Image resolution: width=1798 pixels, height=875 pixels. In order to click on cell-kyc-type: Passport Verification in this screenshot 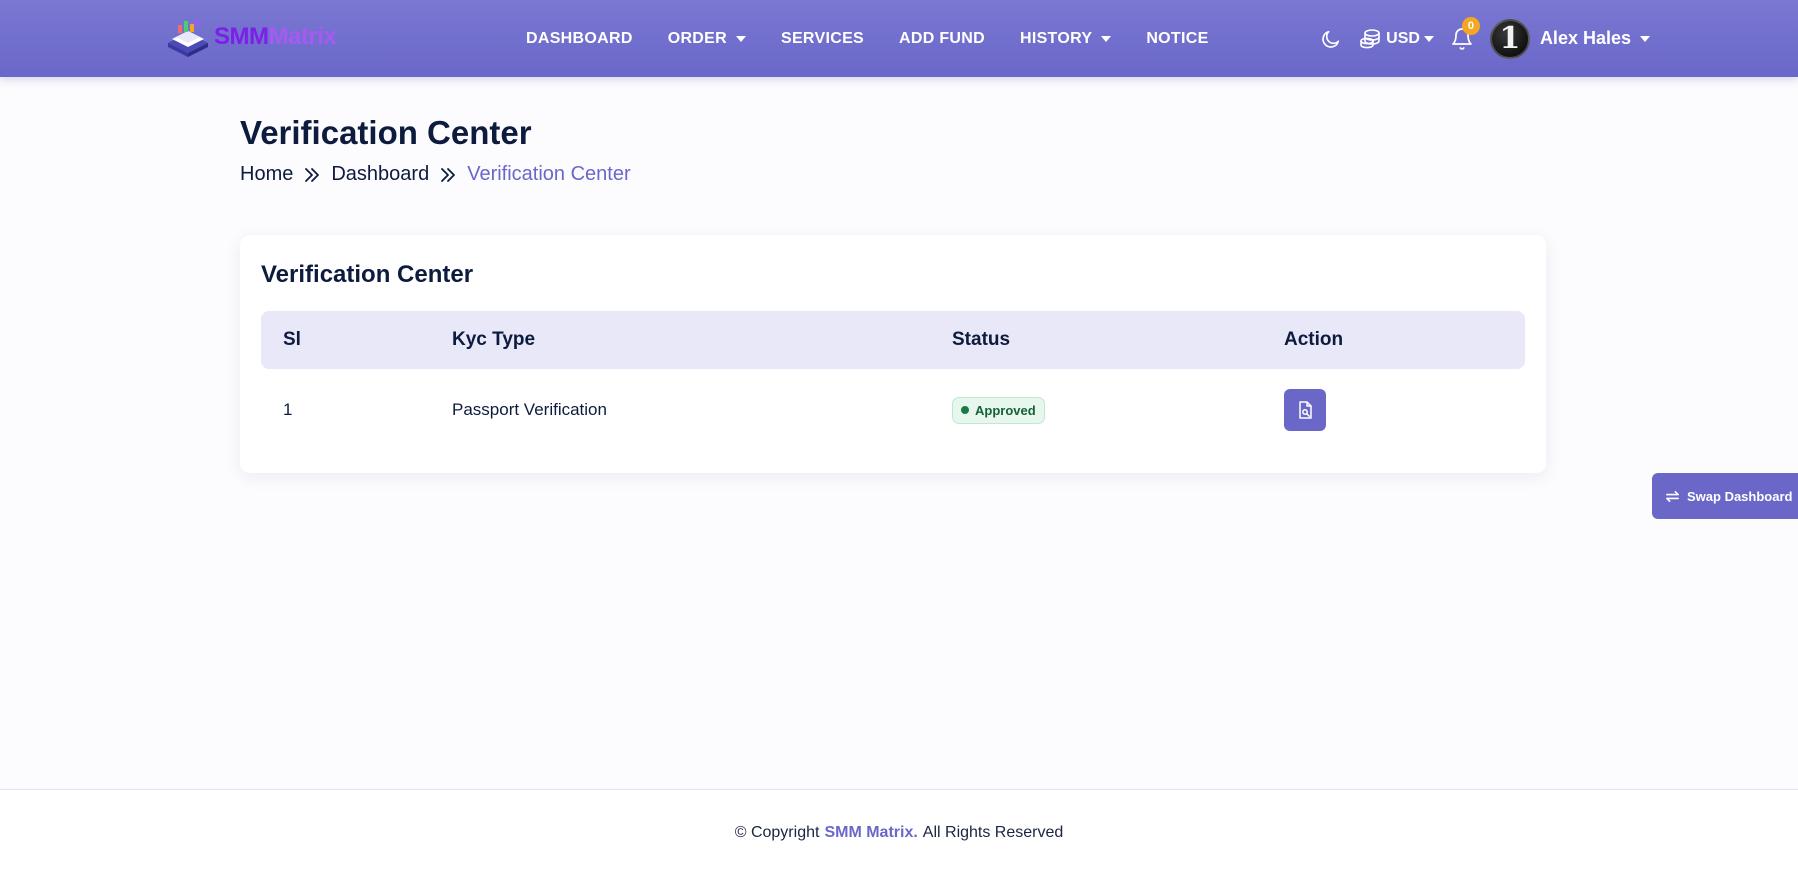, I will do `click(529, 409)`.